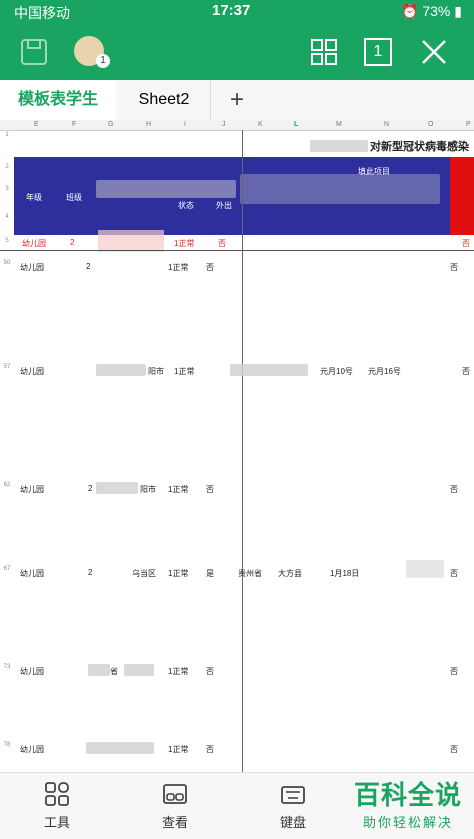 This screenshot has height=839, width=474. What do you see at coordinates (34, 243) in the screenshot?
I see `row5-grade: 幼儿园` at bounding box center [34, 243].